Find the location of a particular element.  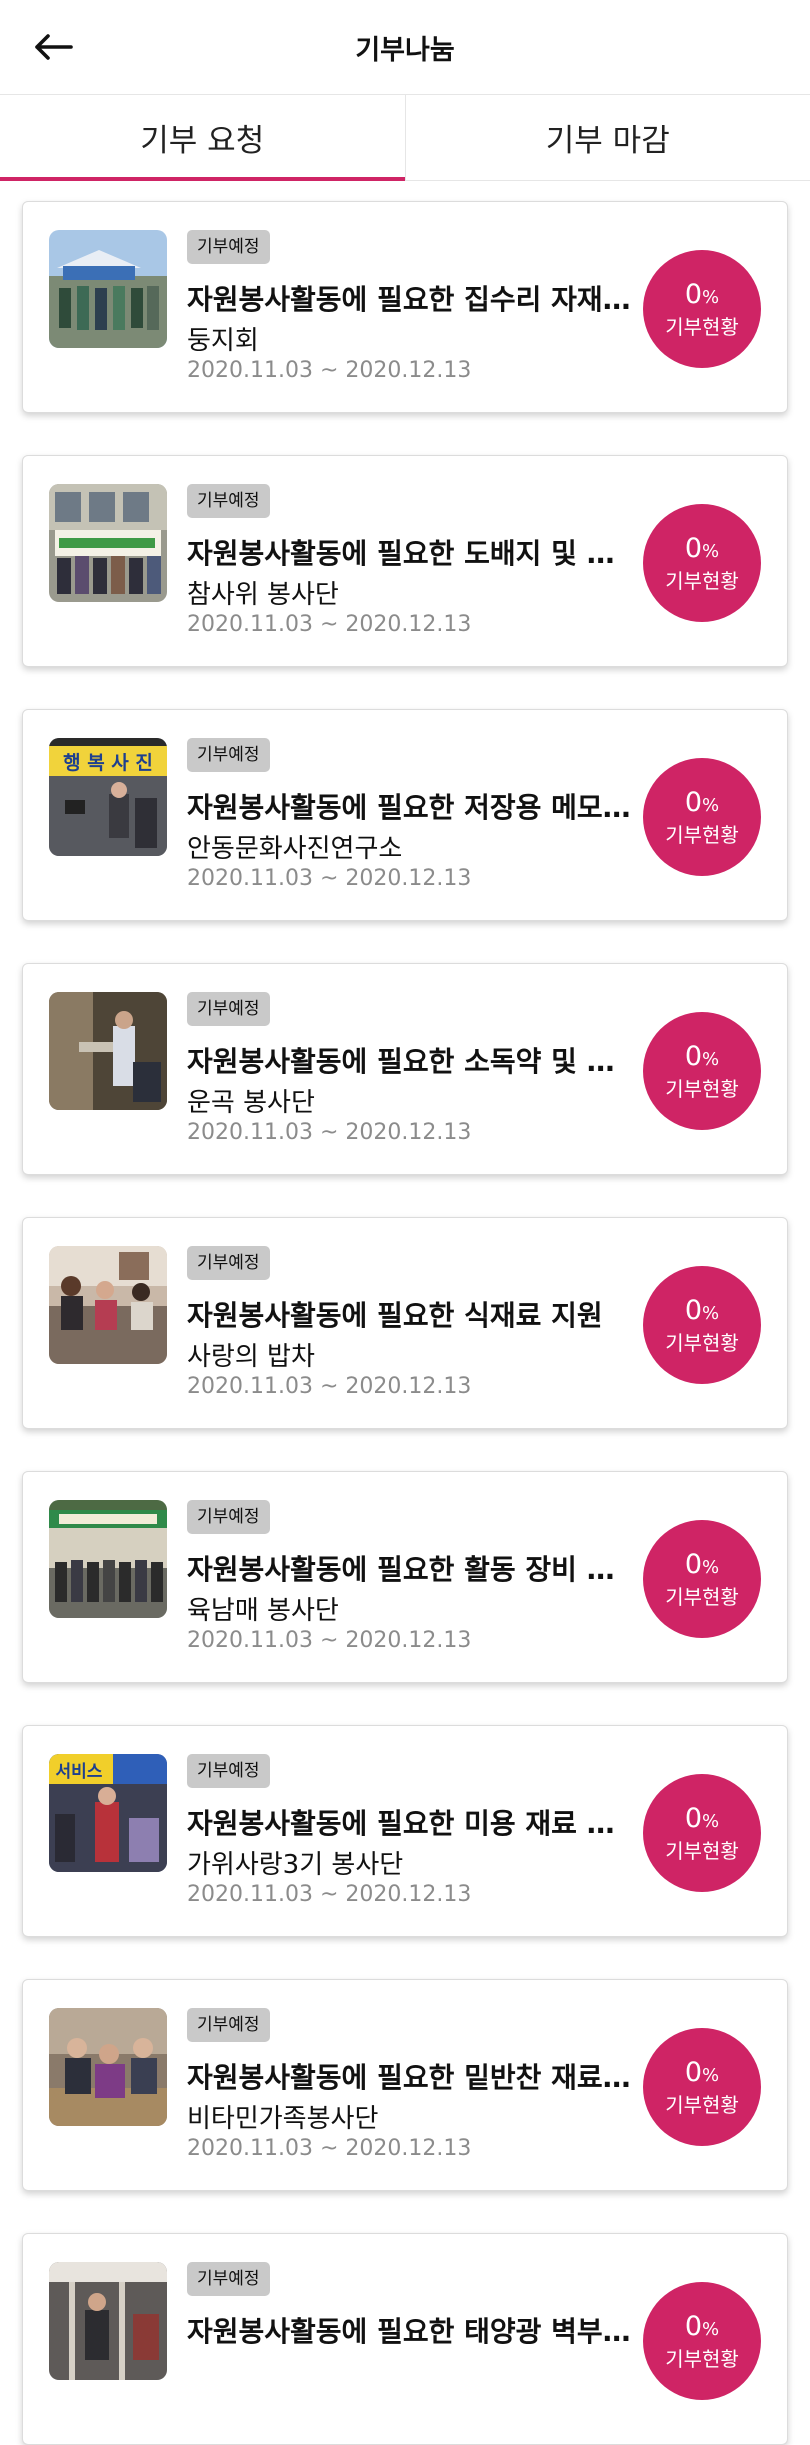

item-organization: 참사위 봉사단 is located at coordinates (410, 592).